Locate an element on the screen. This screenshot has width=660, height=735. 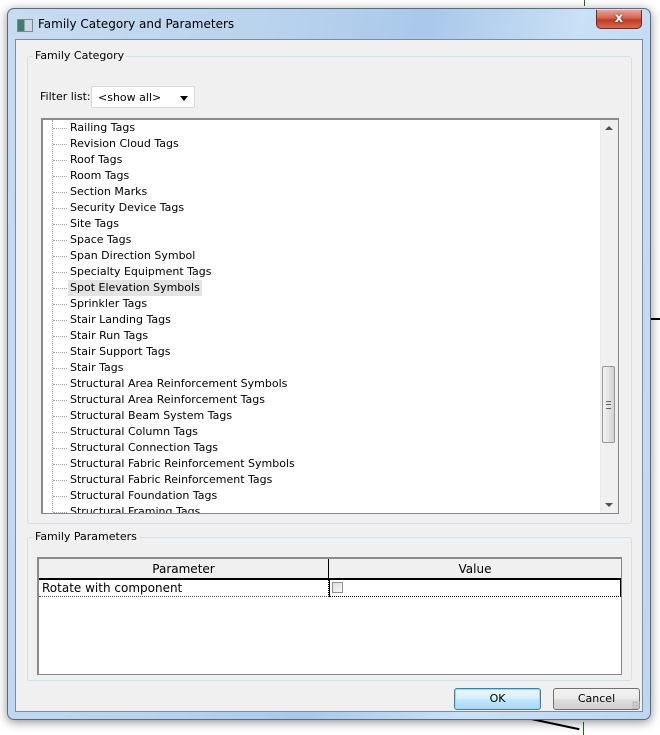
tree-item-label: Span Direction Symbol is located at coordinates (133, 255).